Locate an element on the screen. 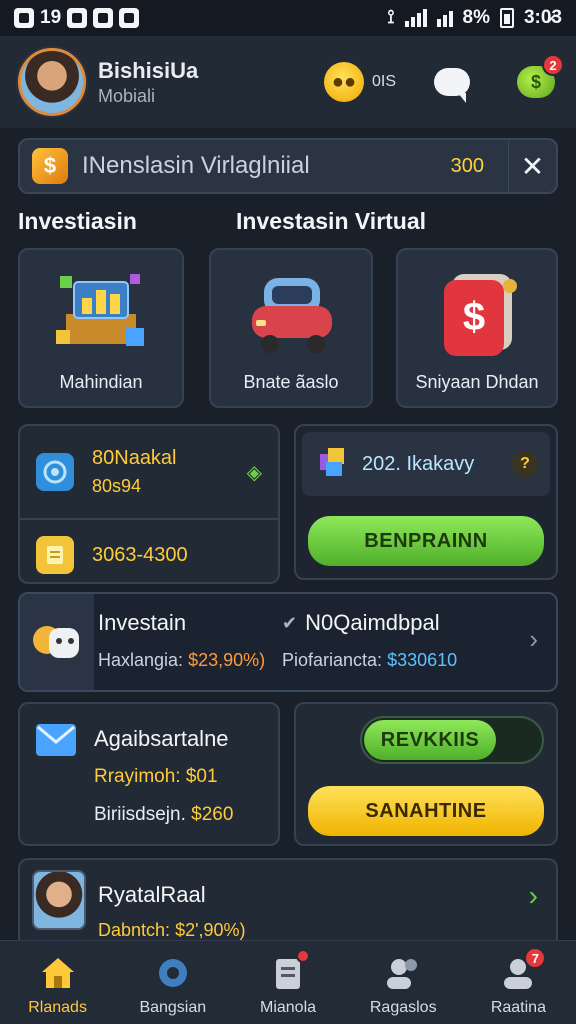 This screenshot has height=1024, width=576. header-count: 0IS is located at coordinates (384, 81).